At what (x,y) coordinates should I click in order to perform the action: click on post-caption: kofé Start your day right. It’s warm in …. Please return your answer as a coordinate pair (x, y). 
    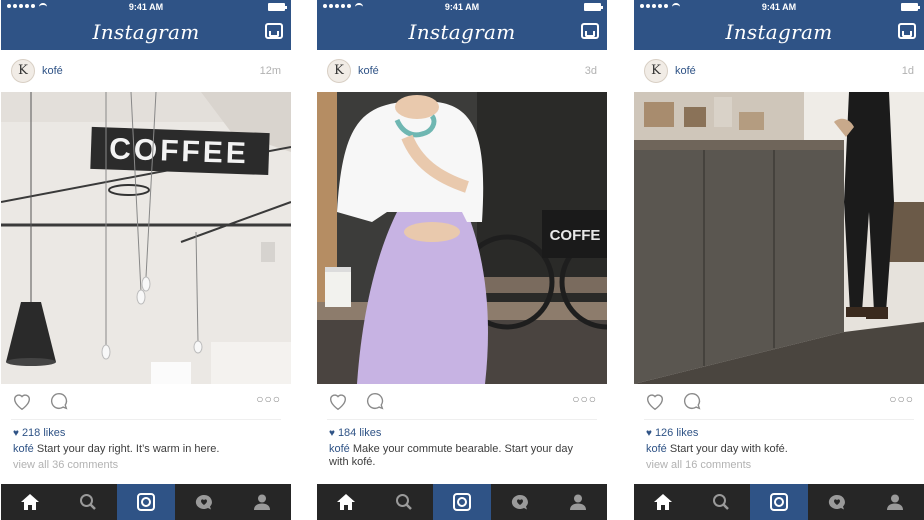
    Looking at the image, I should click on (146, 449).